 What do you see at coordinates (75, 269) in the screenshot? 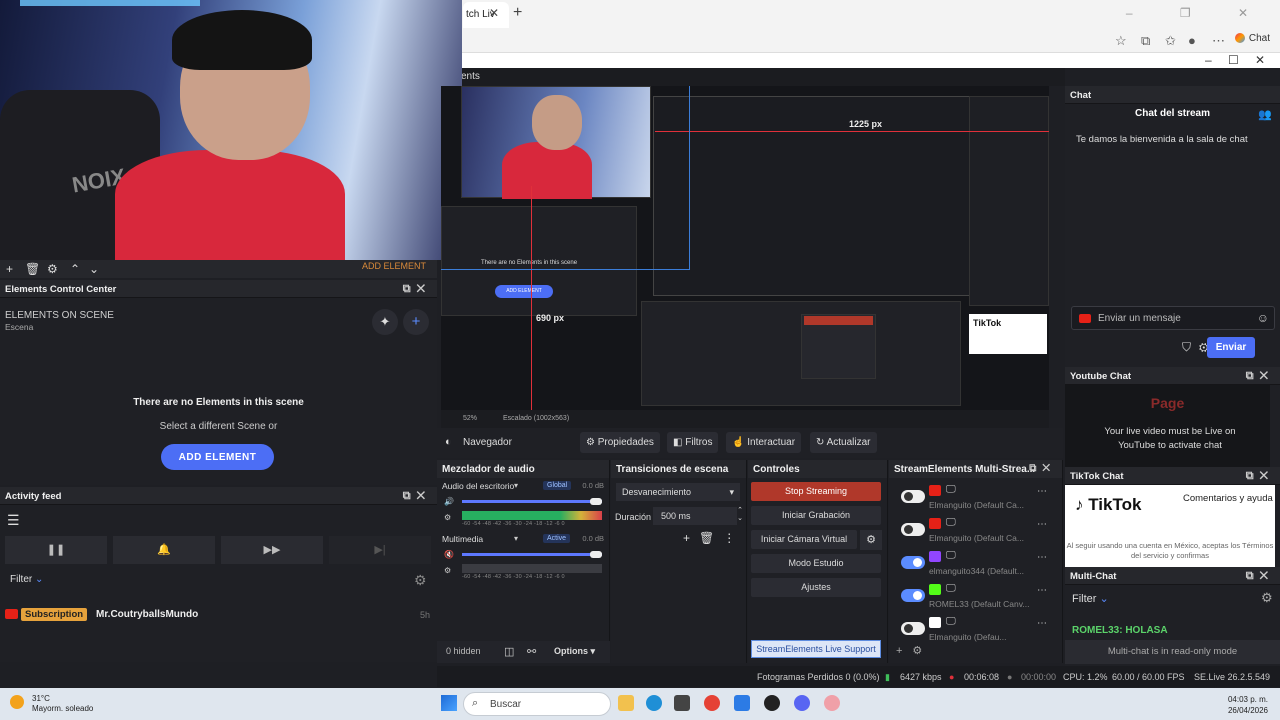
I see `chevron-up-icon: ⌃` at bounding box center [75, 269].